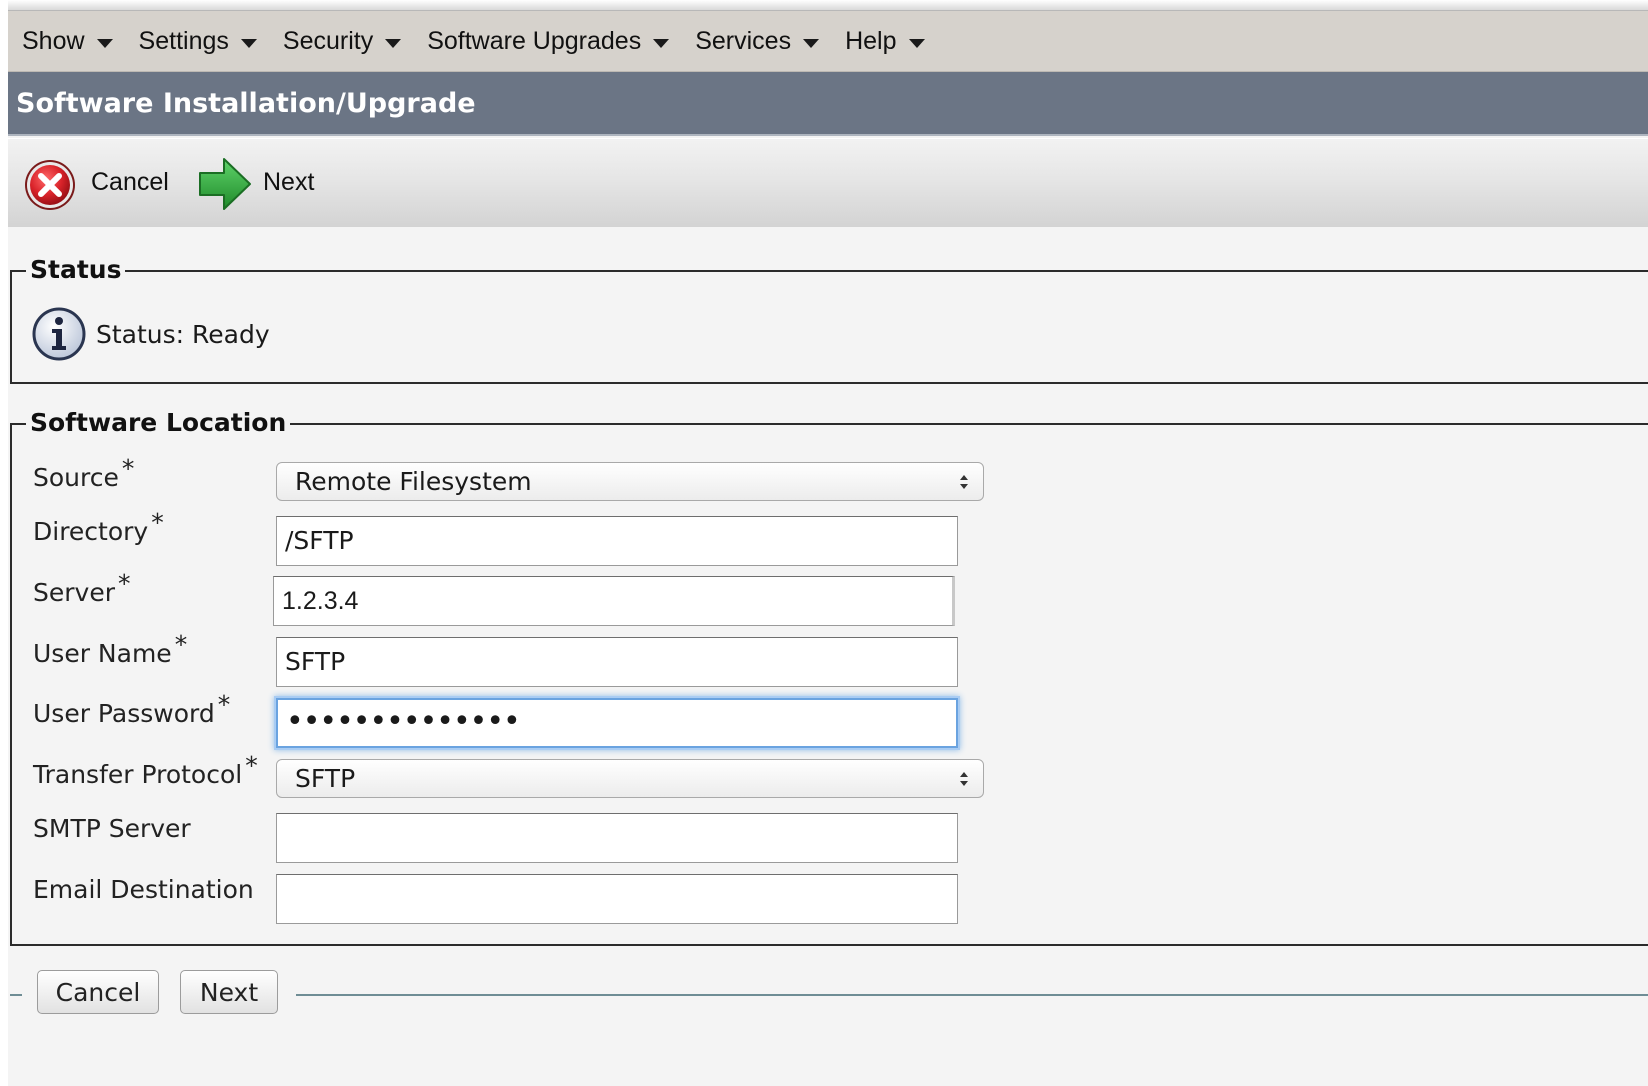 This screenshot has width=1648, height=1086. Describe the element at coordinates (4, 543) in the screenshot. I see `left-frame-strip` at that location.